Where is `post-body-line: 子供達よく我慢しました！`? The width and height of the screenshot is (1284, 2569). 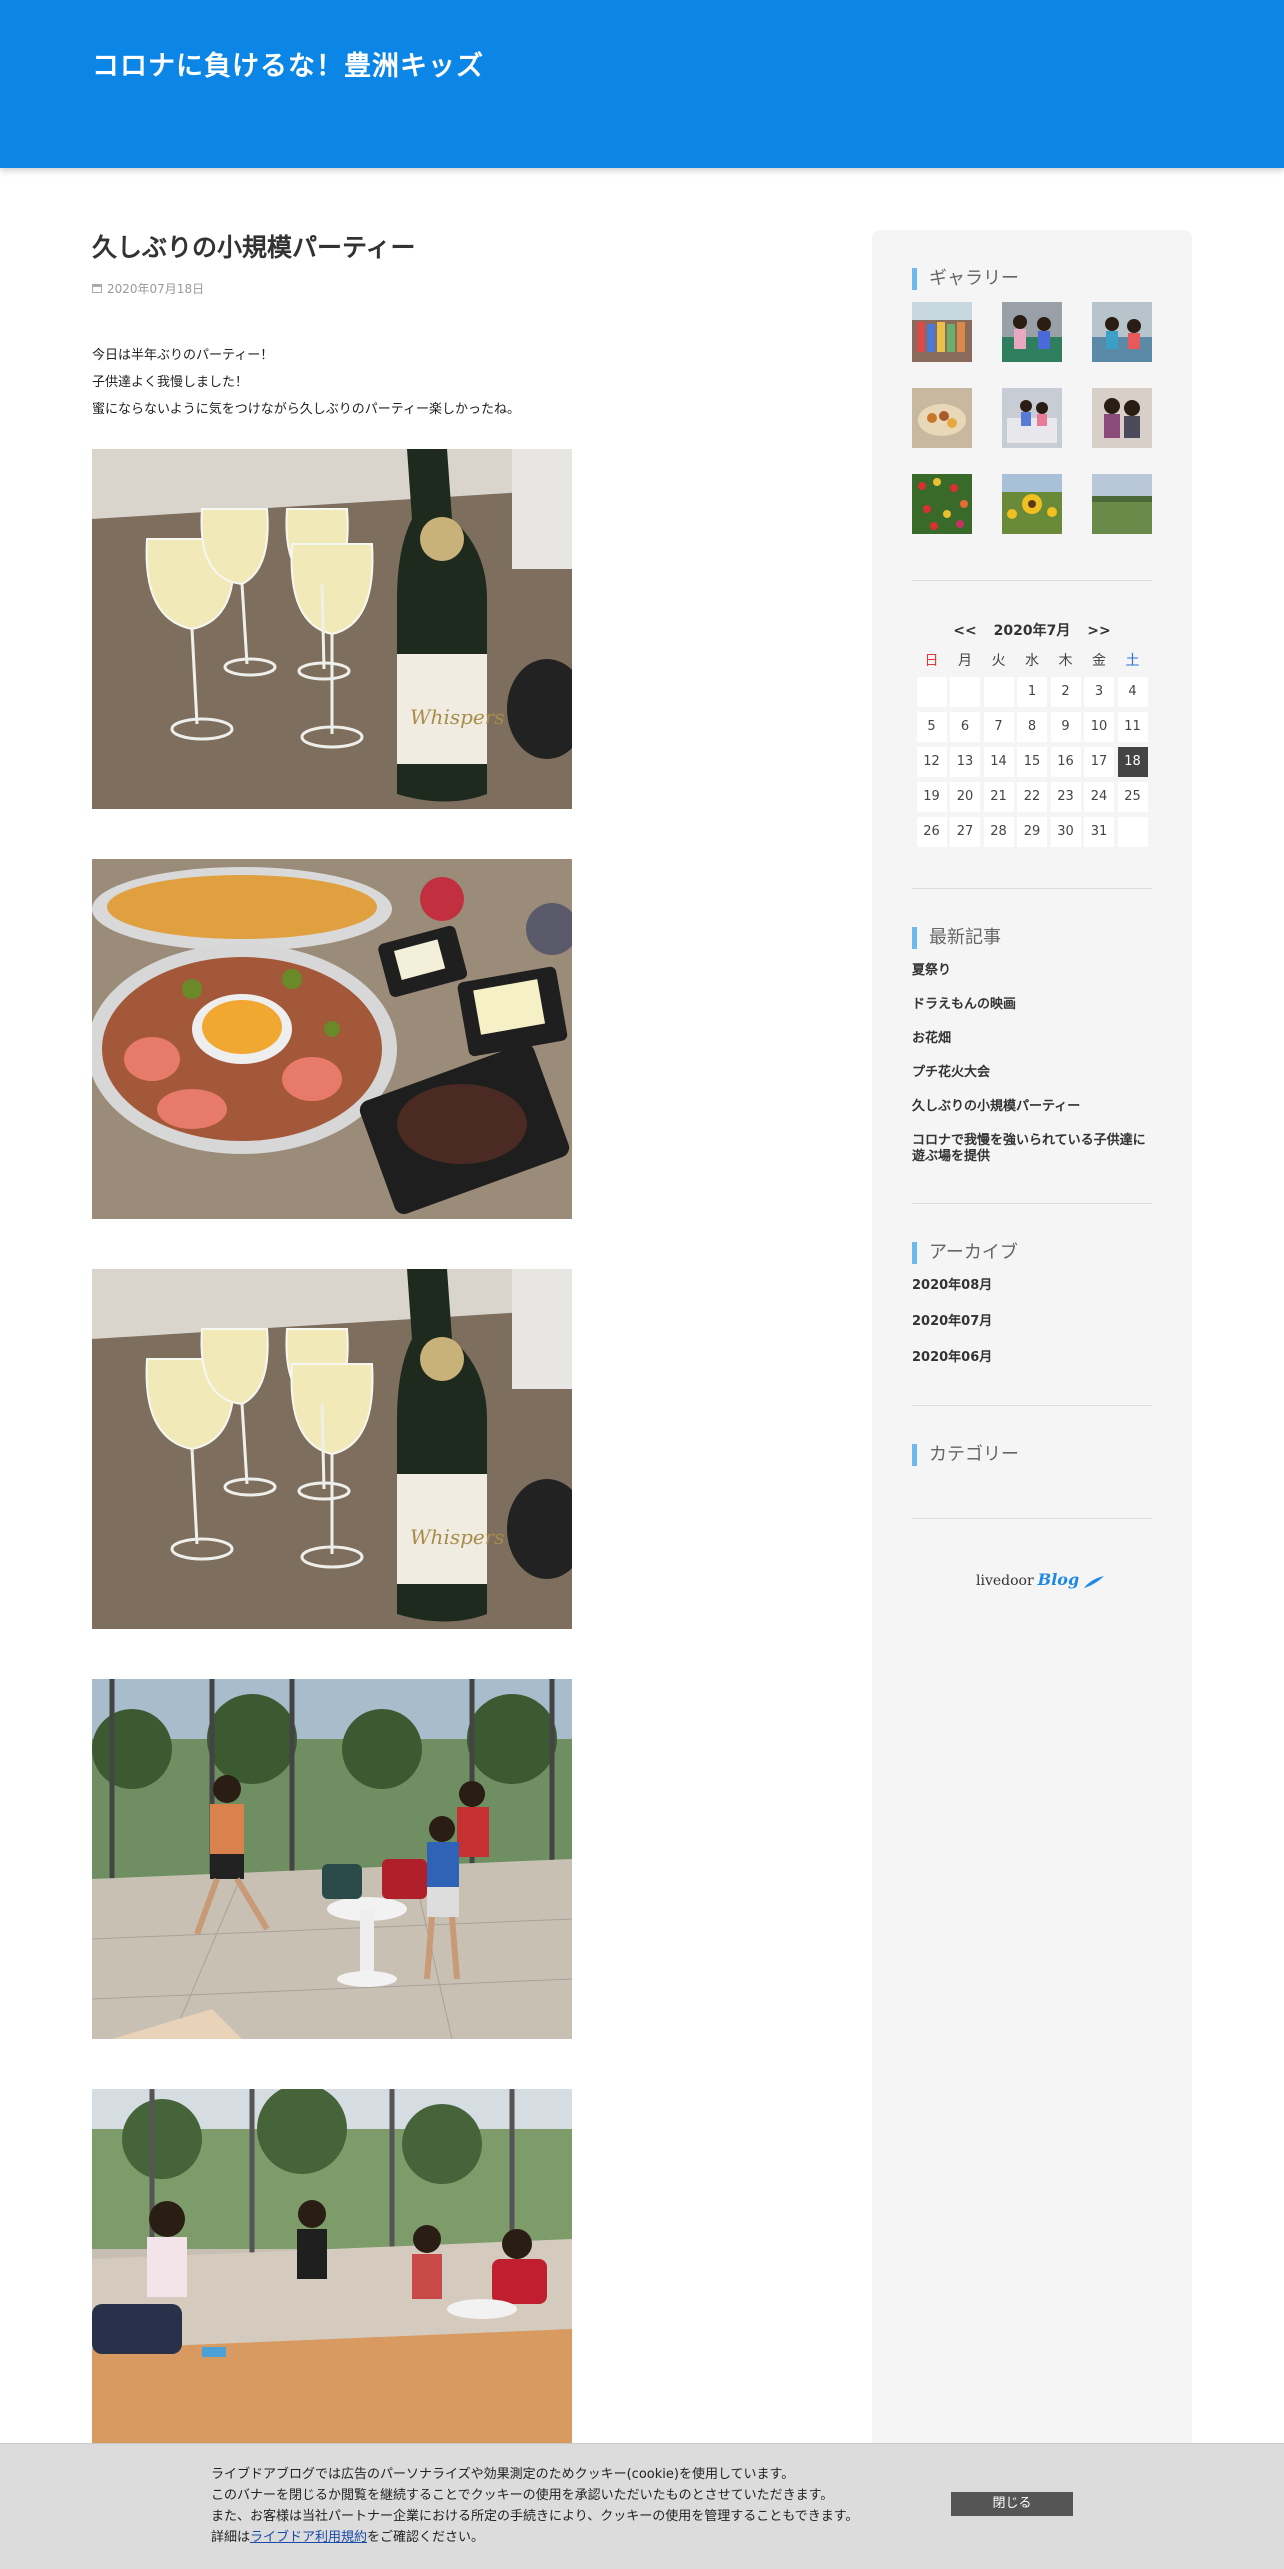
post-body-line: 子供達よく我慢しました！ is located at coordinates (170, 382).